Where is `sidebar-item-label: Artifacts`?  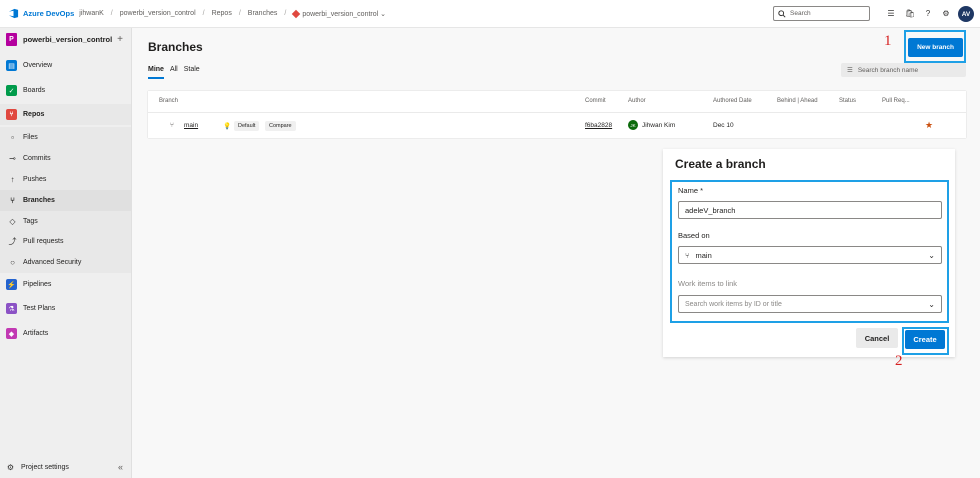 sidebar-item-label: Artifacts is located at coordinates (36, 333).